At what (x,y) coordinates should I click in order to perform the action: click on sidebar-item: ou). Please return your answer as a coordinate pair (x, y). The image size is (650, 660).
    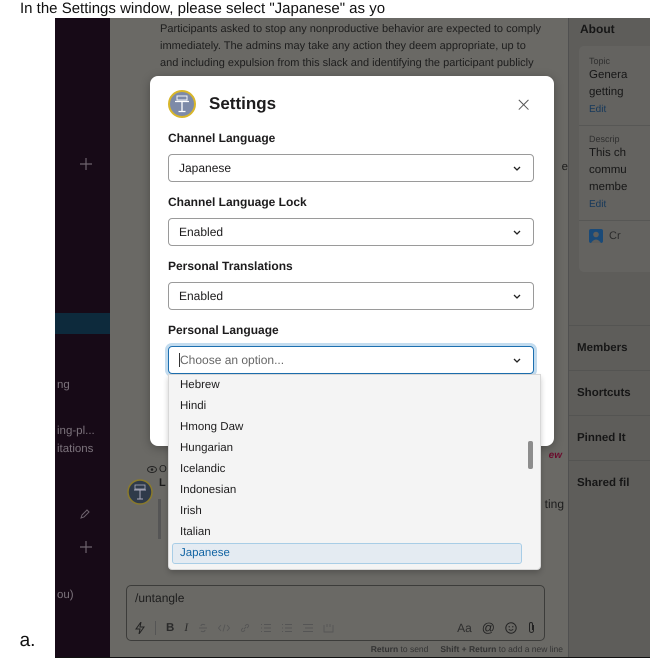
    Looking at the image, I should click on (65, 595).